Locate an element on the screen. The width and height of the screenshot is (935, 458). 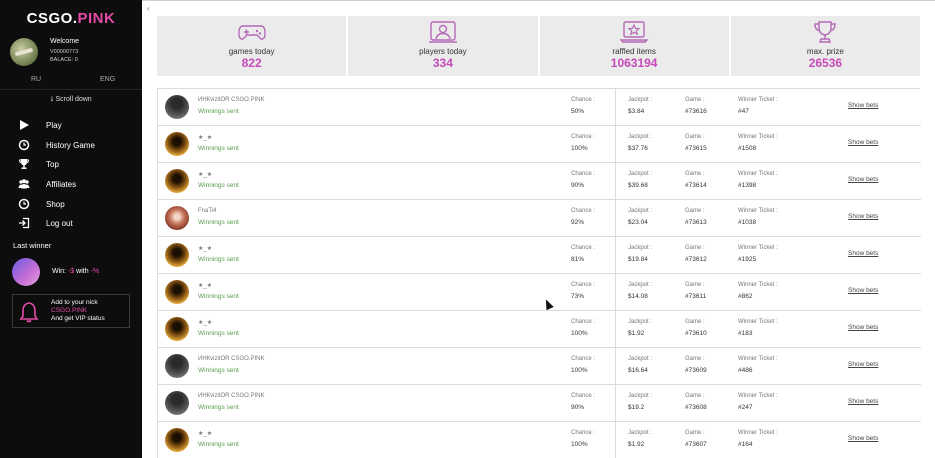
collapse-sidebar-button: ‹ is located at coordinates (148, 8).